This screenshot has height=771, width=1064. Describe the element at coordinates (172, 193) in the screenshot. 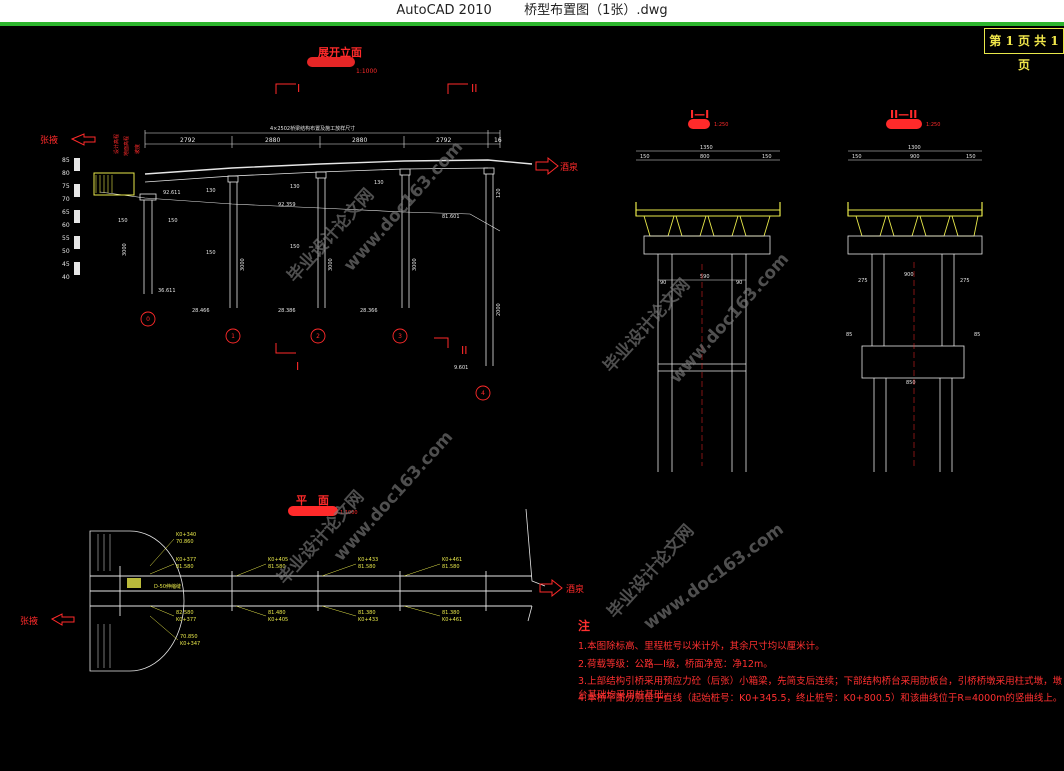

I see `svg-text: 92.611` at that location.